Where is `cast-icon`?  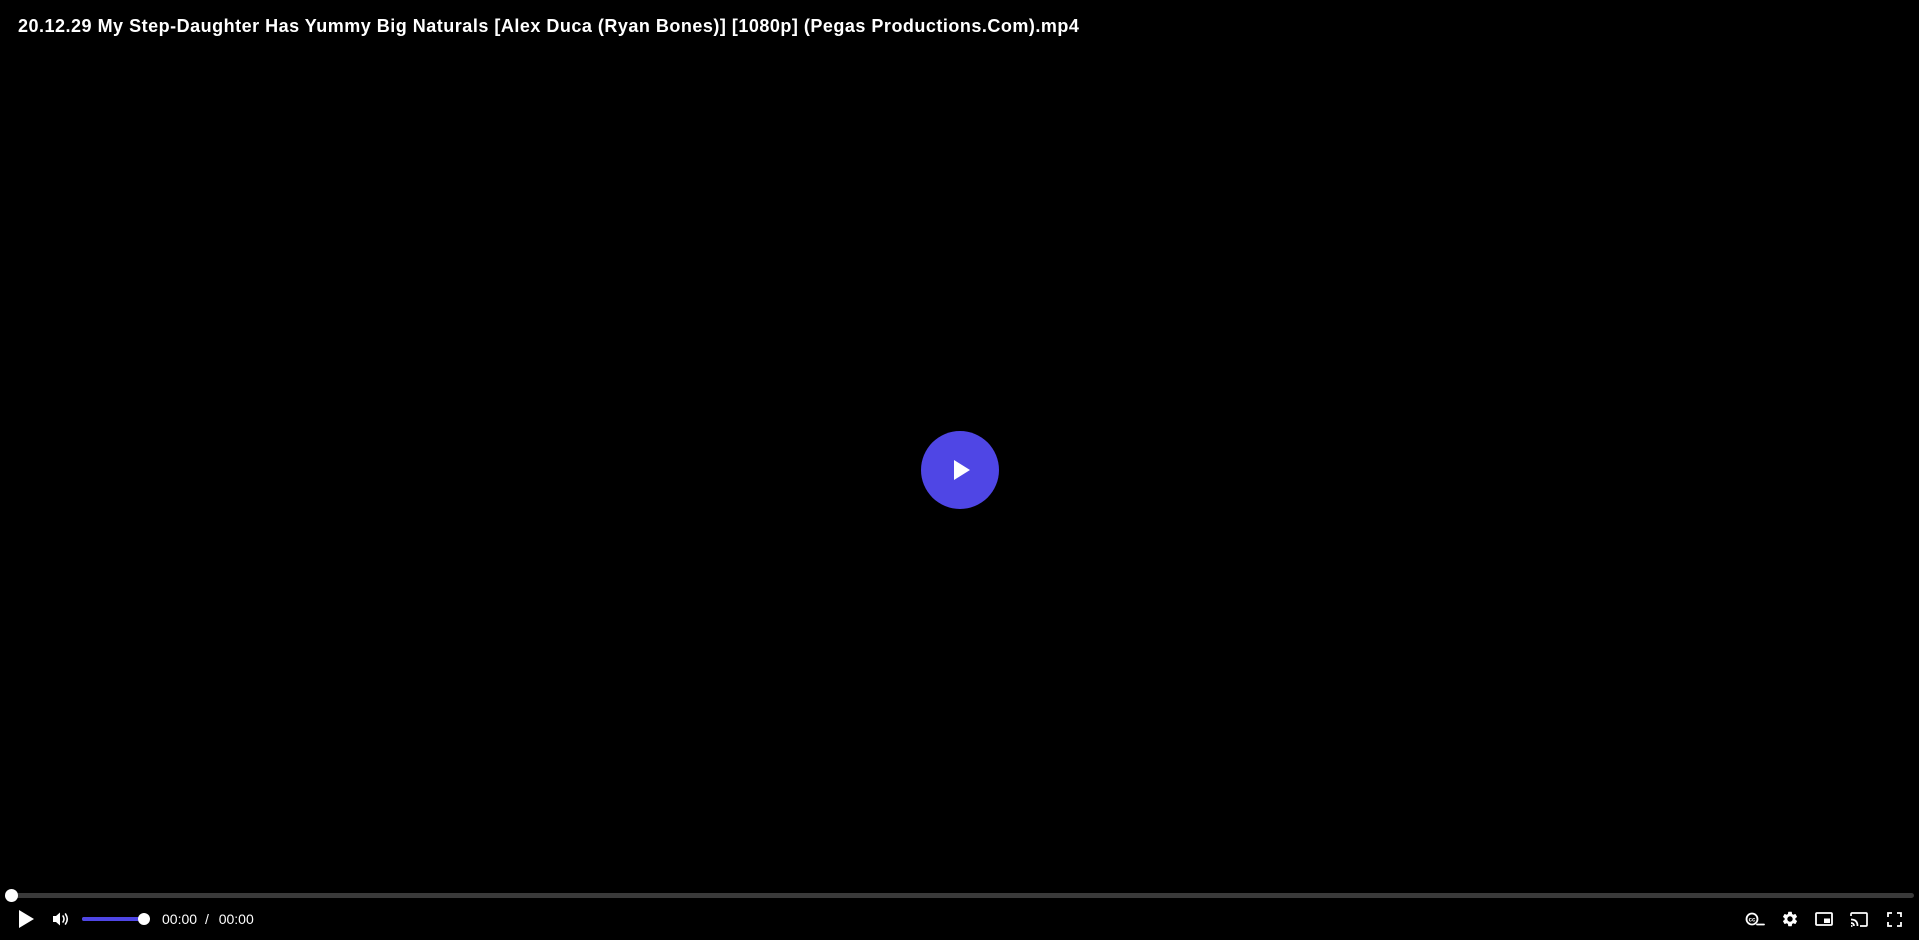 cast-icon is located at coordinates (1859, 919).